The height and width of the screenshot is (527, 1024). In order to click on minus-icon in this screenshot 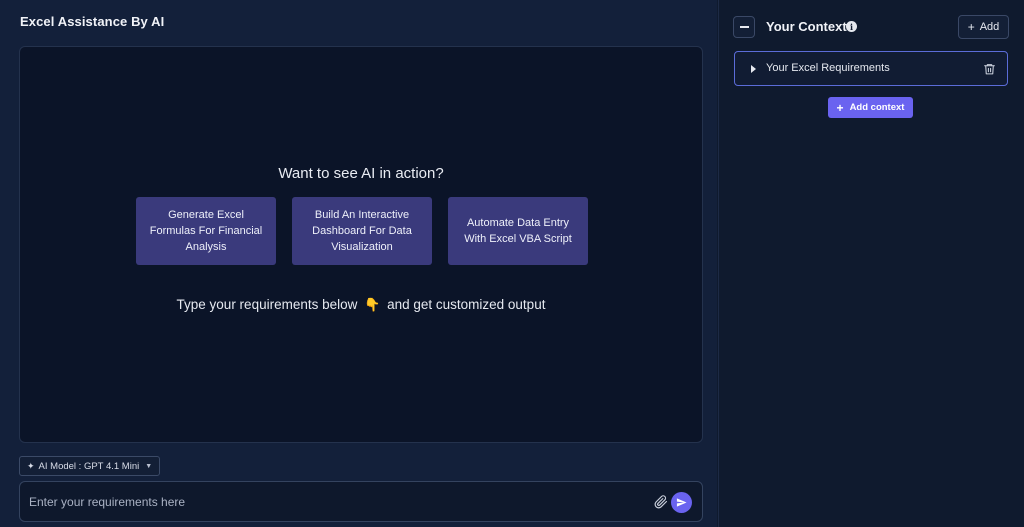, I will do `click(744, 27)`.